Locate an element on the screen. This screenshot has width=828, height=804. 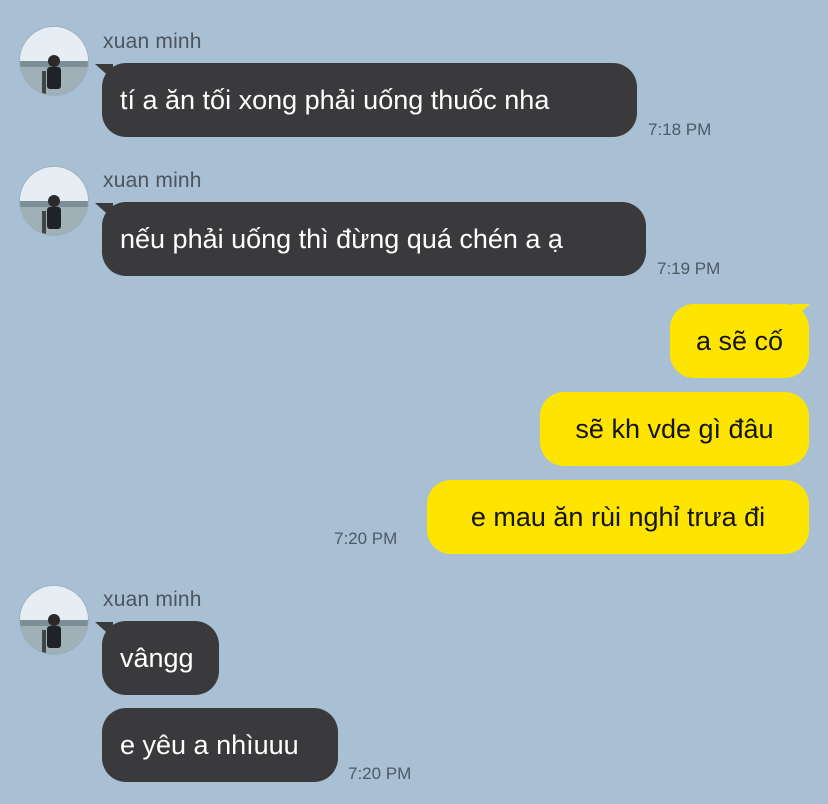
message-text: a sẽ cố is located at coordinates (739, 340).